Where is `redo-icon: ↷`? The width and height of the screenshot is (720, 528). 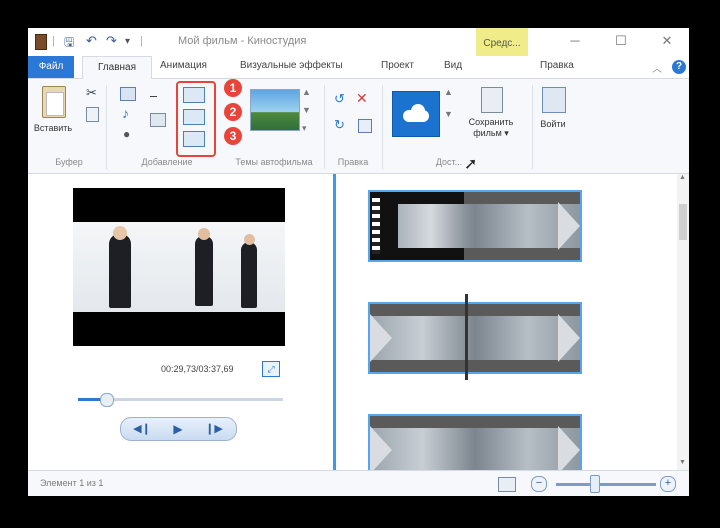
redo-icon: ↷ is located at coordinates (111, 41).